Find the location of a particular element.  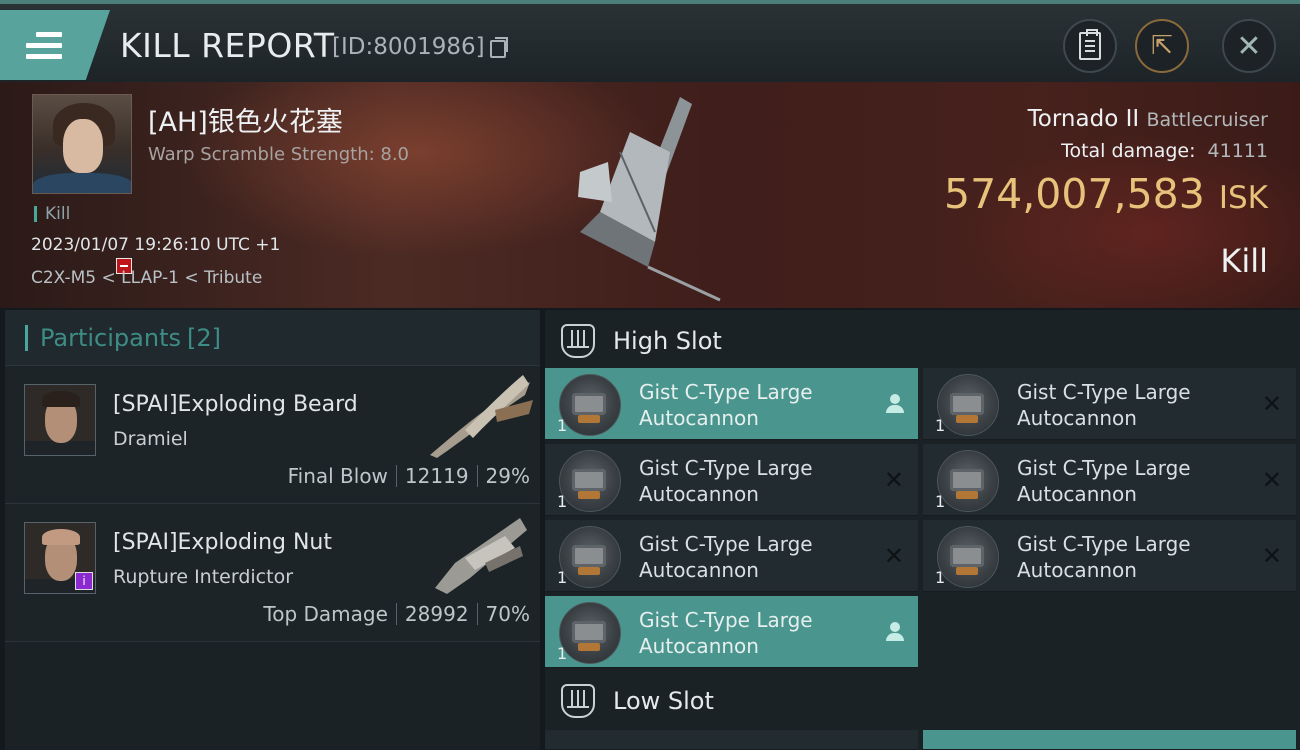

participant-stats: Top Damage 28992 70% is located at coordinates (396, 614).